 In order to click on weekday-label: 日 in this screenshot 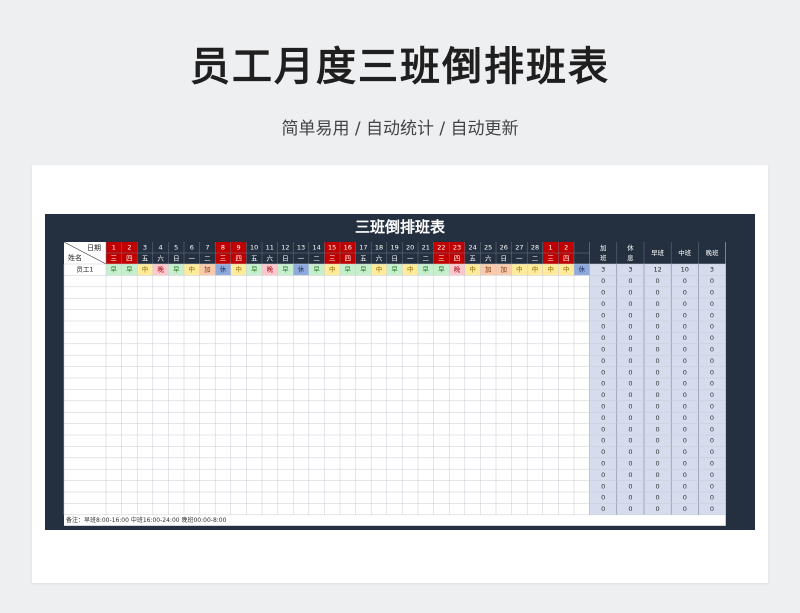, I will do `click(394, 259)`.